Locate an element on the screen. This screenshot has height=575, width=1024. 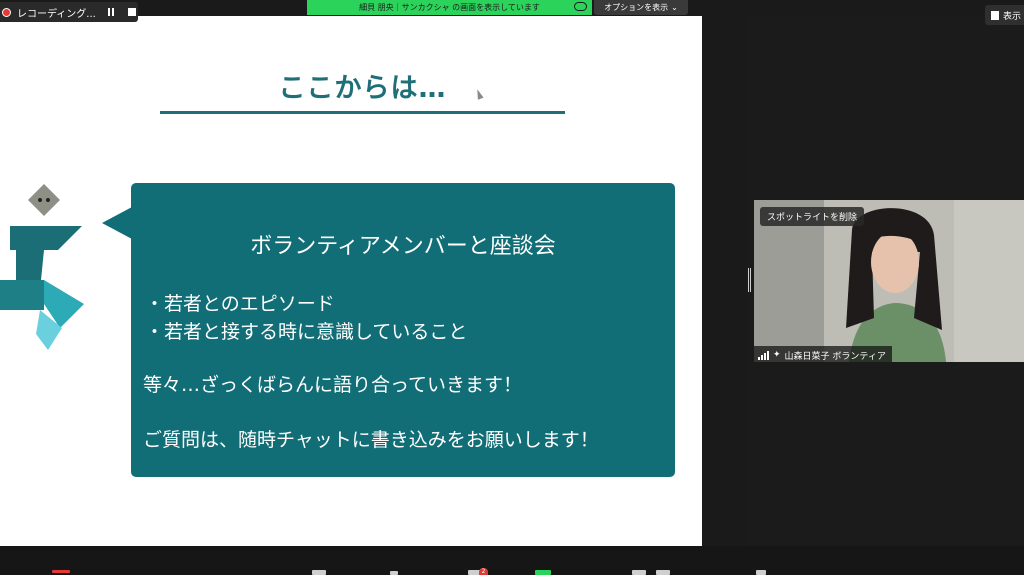
view-label: 表示 is located at coordinates (1012, 16).